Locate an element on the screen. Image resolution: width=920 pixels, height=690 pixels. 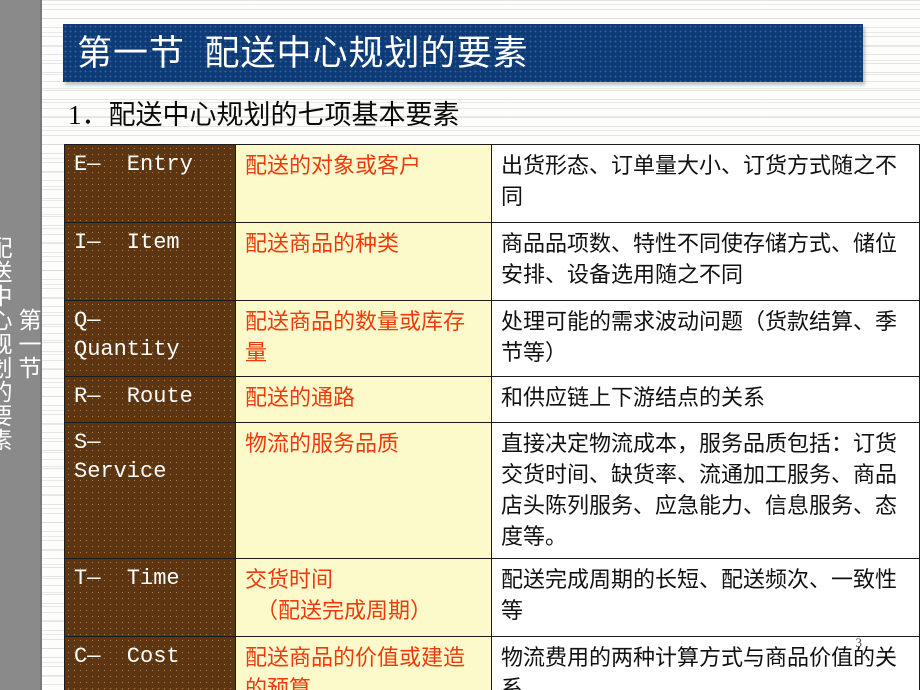
element-description-cell: 和供应链上下游结点的关系 is located at coordinates (705, 399).